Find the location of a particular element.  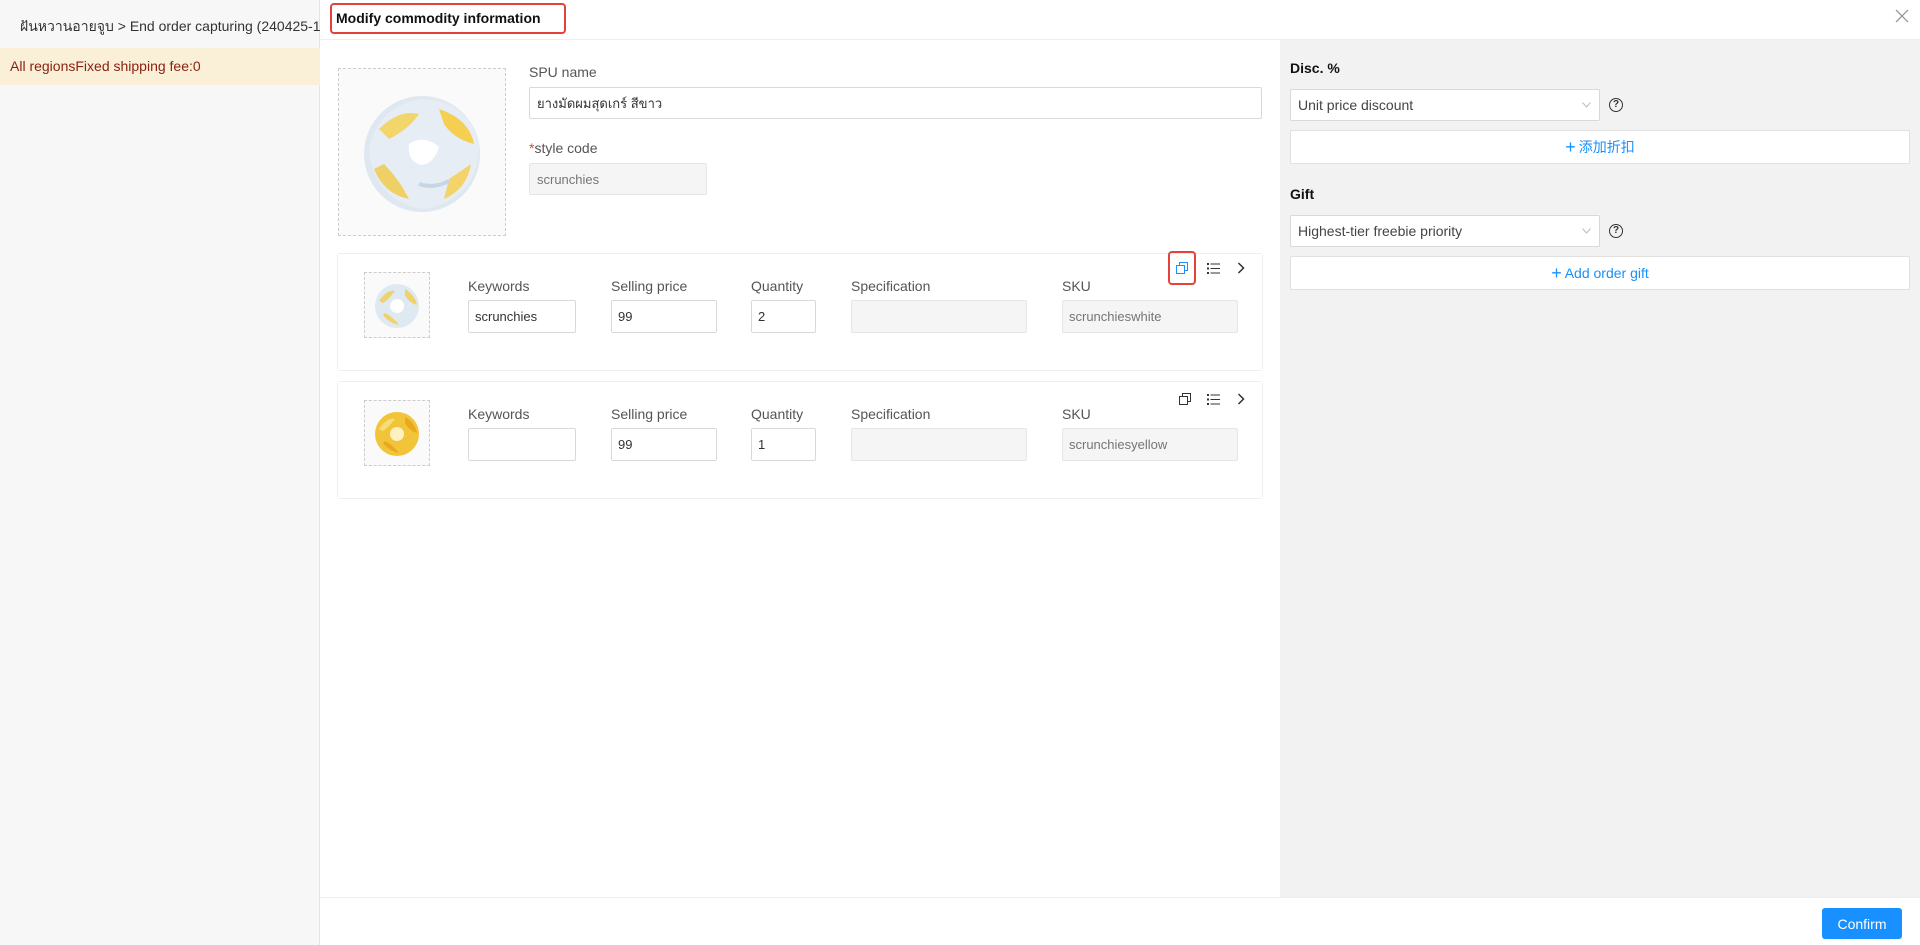

gift-title: Gift is located at coordinates (1302, 194).